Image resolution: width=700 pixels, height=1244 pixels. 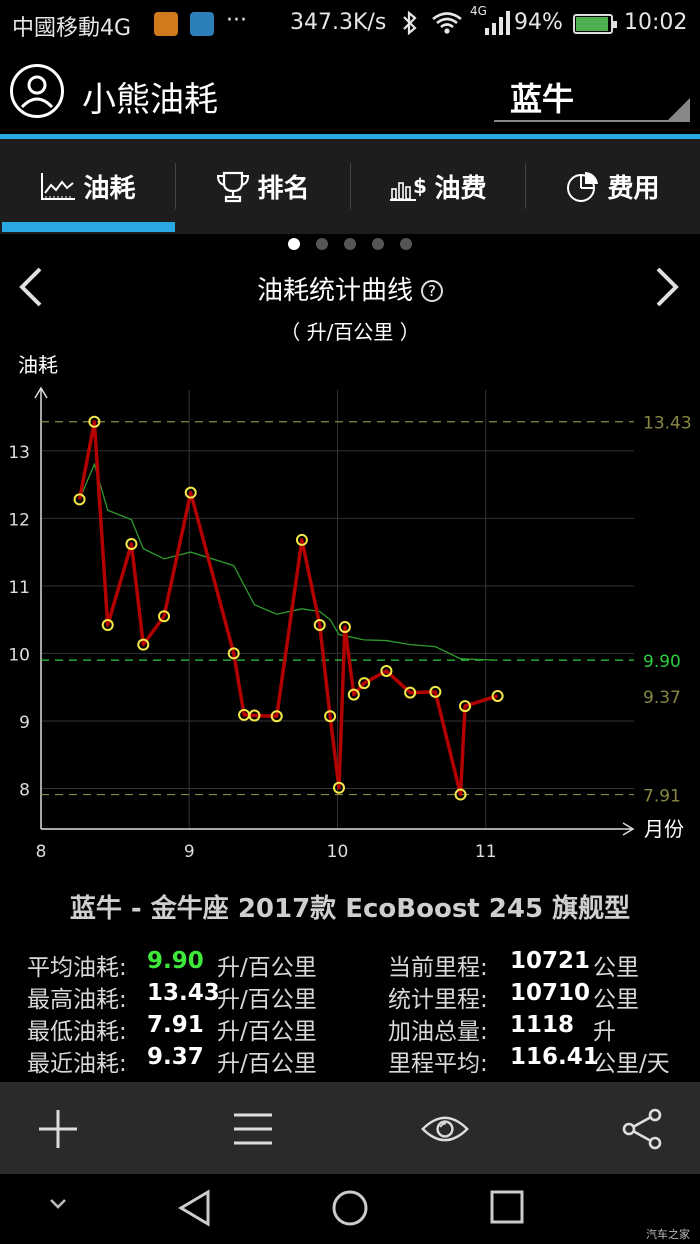 What do you see at coordinates (447, 26) in the screenshot?
I see `wifi-icon` at bounding box center [447, 26].